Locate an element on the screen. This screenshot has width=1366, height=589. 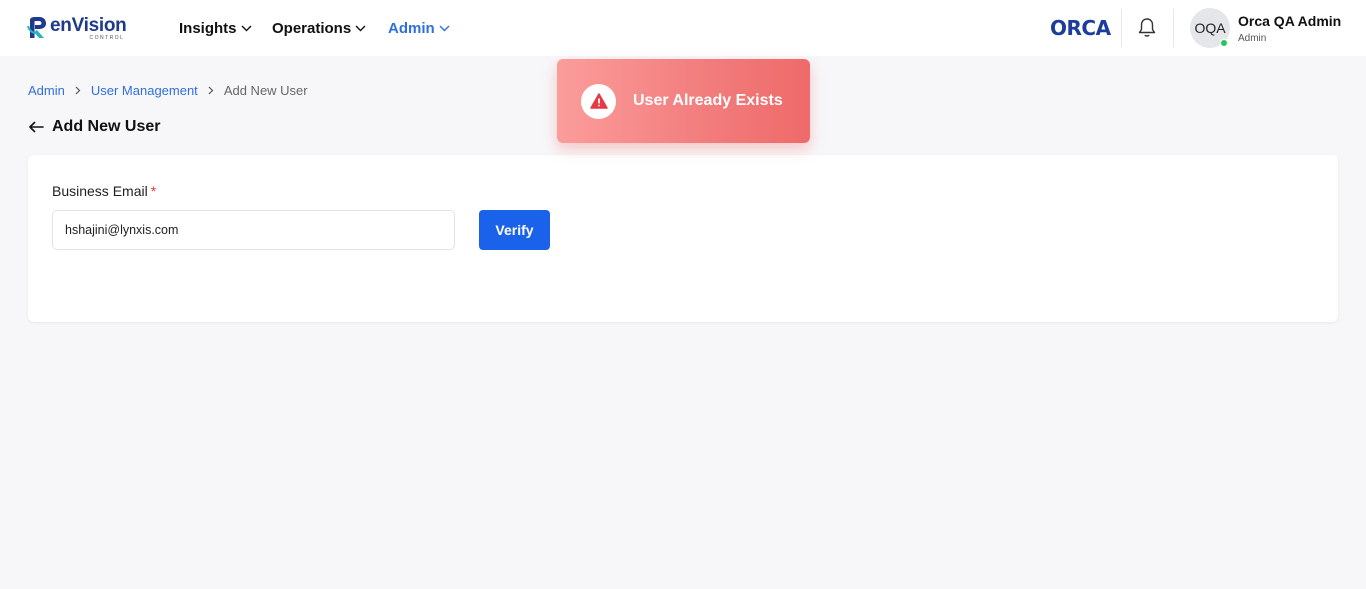
online-status-indicator is located at coordinates (1224, 43).